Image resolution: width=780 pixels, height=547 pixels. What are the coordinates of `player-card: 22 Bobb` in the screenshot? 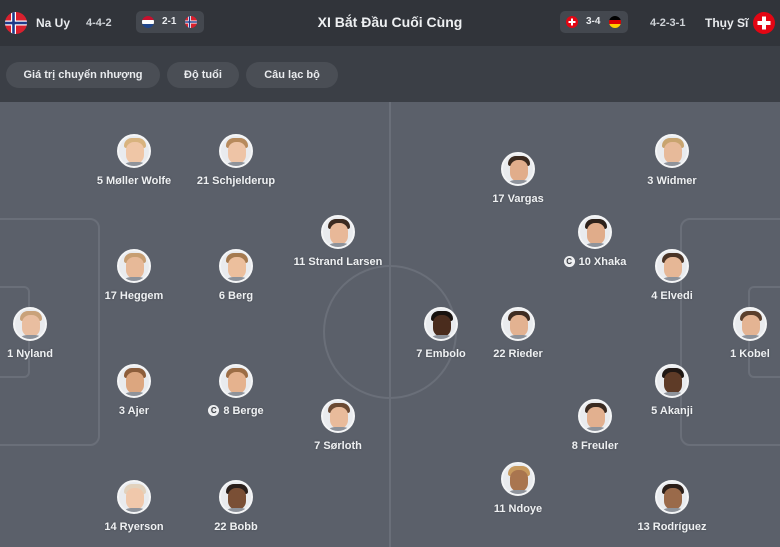 It's located at (236, 506).